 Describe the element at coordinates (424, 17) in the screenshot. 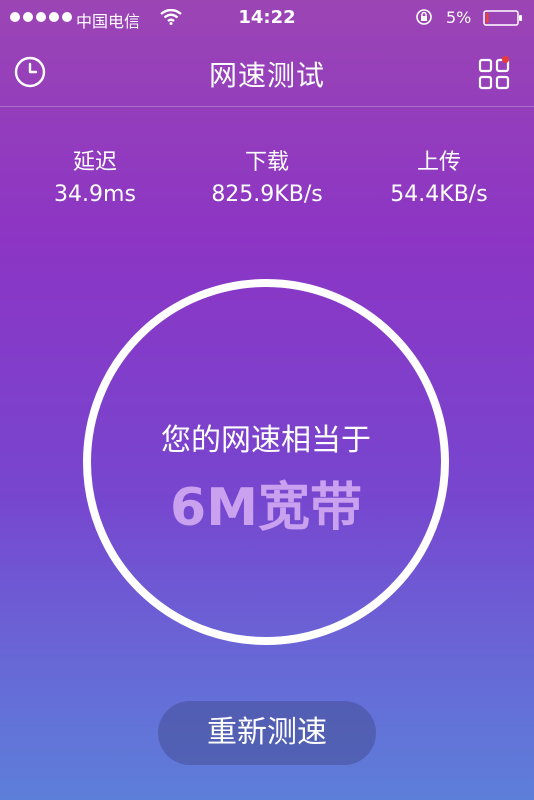

I see `rotation-lock-icon` at that location.